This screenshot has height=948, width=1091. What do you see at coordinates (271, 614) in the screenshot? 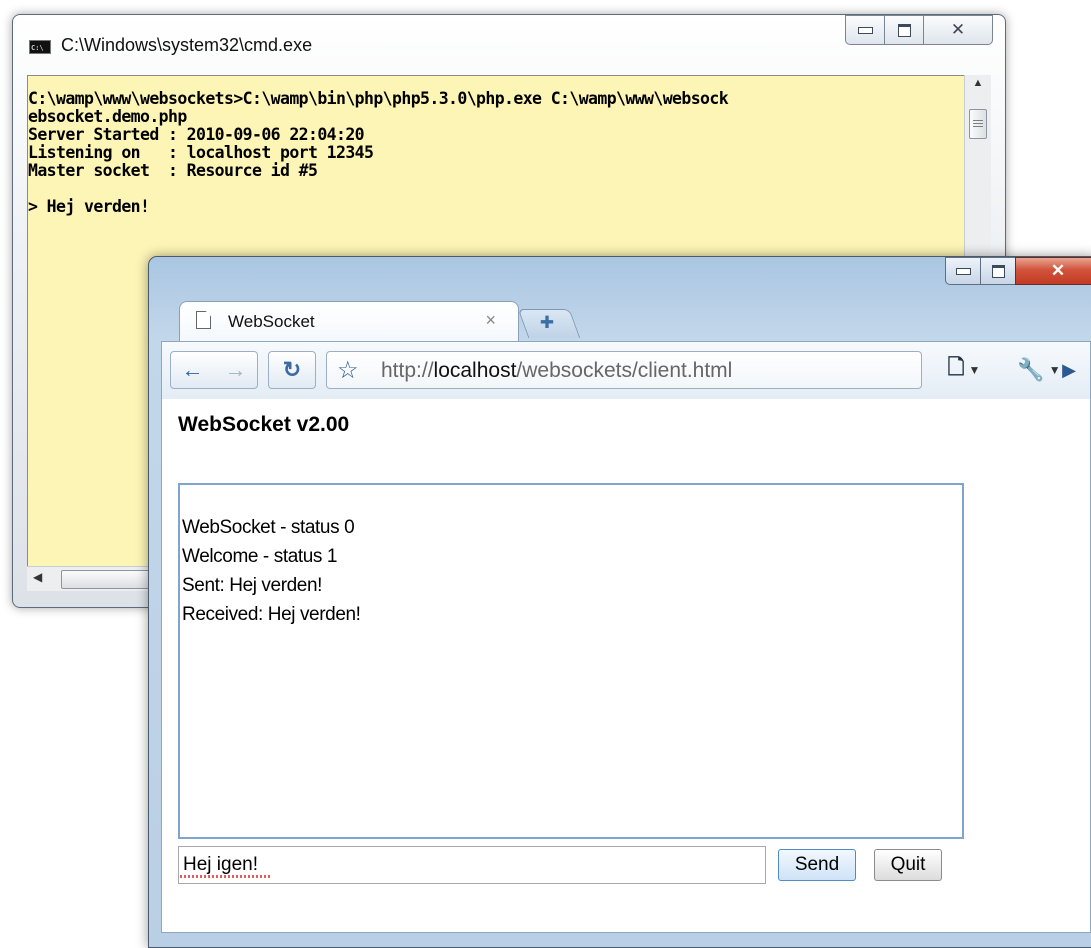
I see `log-line: Received: Hej verden!` at bounding box center [271, 614].